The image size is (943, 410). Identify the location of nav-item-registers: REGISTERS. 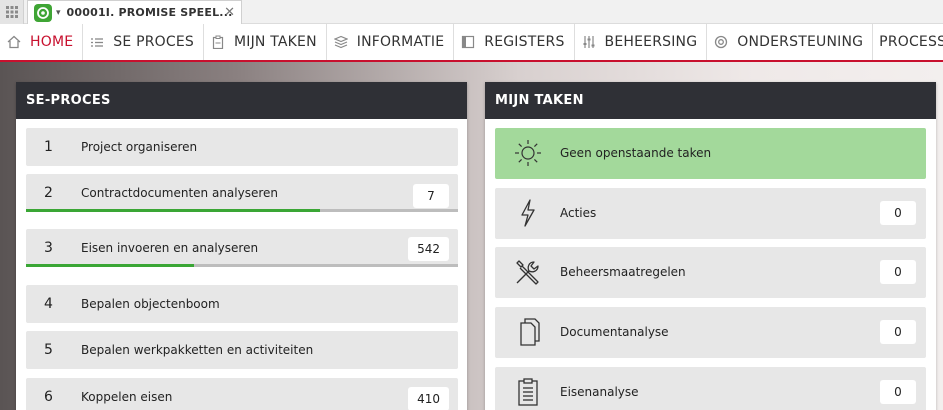
(514, 42).